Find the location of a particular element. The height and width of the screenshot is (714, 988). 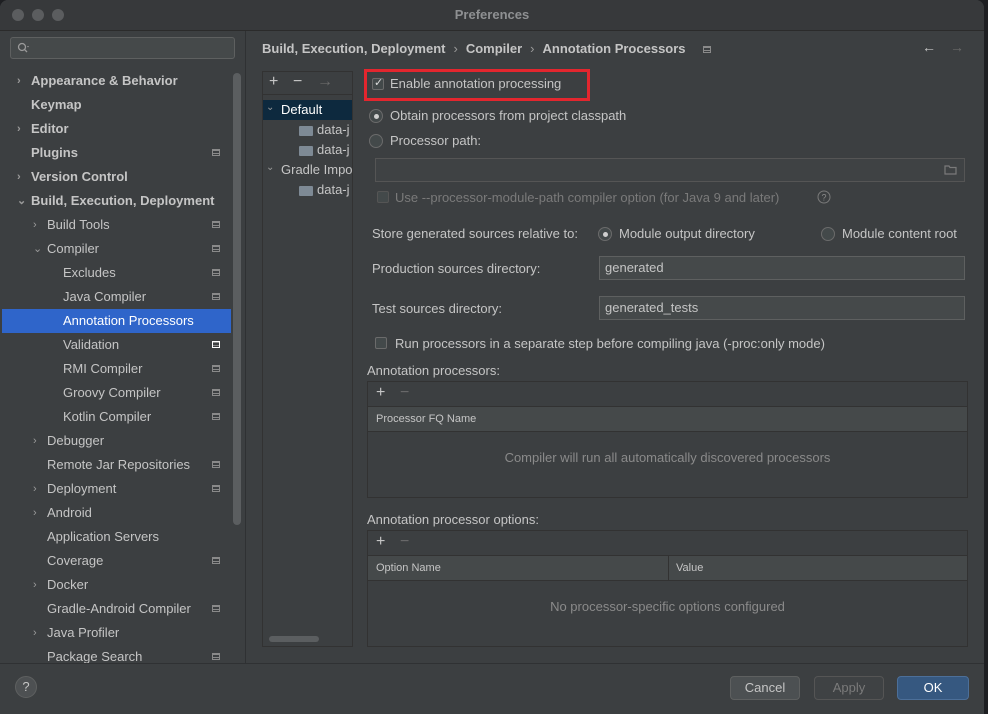

sidebar-item-label: Remote Jar Repositories is located at coordinates (119, 464).